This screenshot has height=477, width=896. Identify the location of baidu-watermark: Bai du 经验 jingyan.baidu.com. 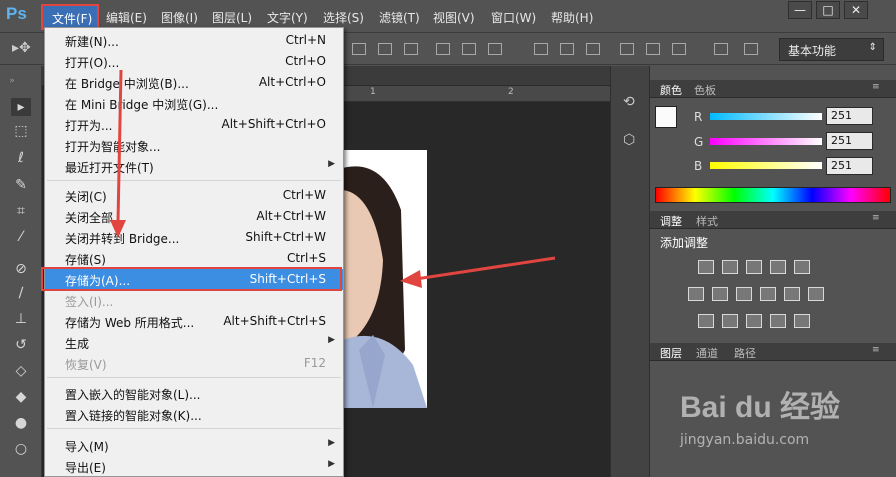
(780, 422).